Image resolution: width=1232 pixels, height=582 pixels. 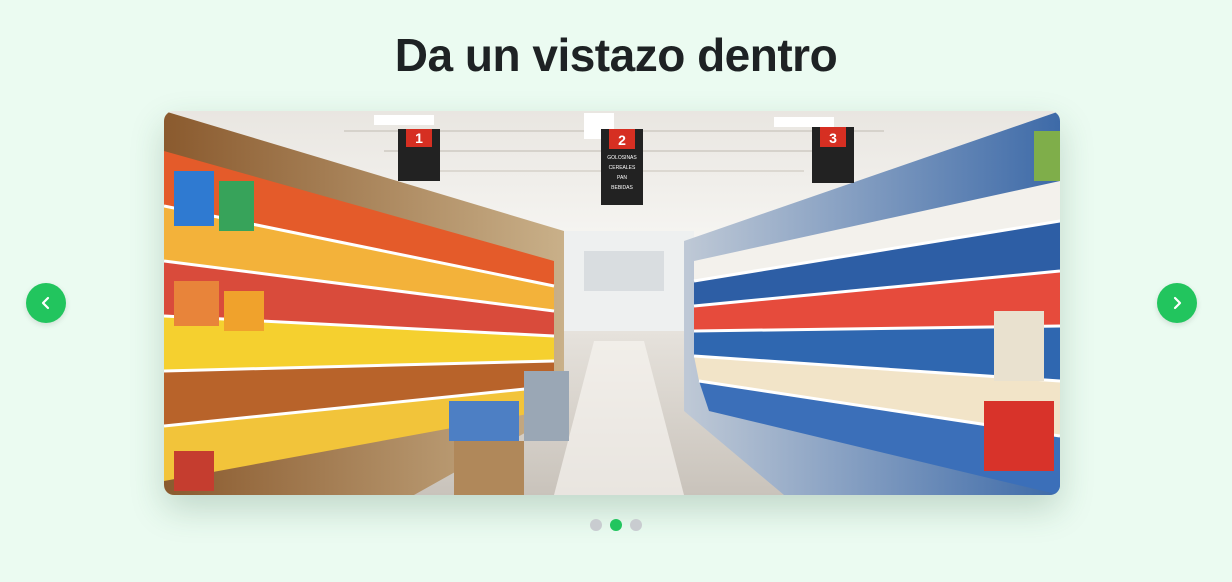 What do you see at coordinates (419, 138) in the screenshot?
I see `aisle-sign-number: 1` at bounding box center [419, 138].